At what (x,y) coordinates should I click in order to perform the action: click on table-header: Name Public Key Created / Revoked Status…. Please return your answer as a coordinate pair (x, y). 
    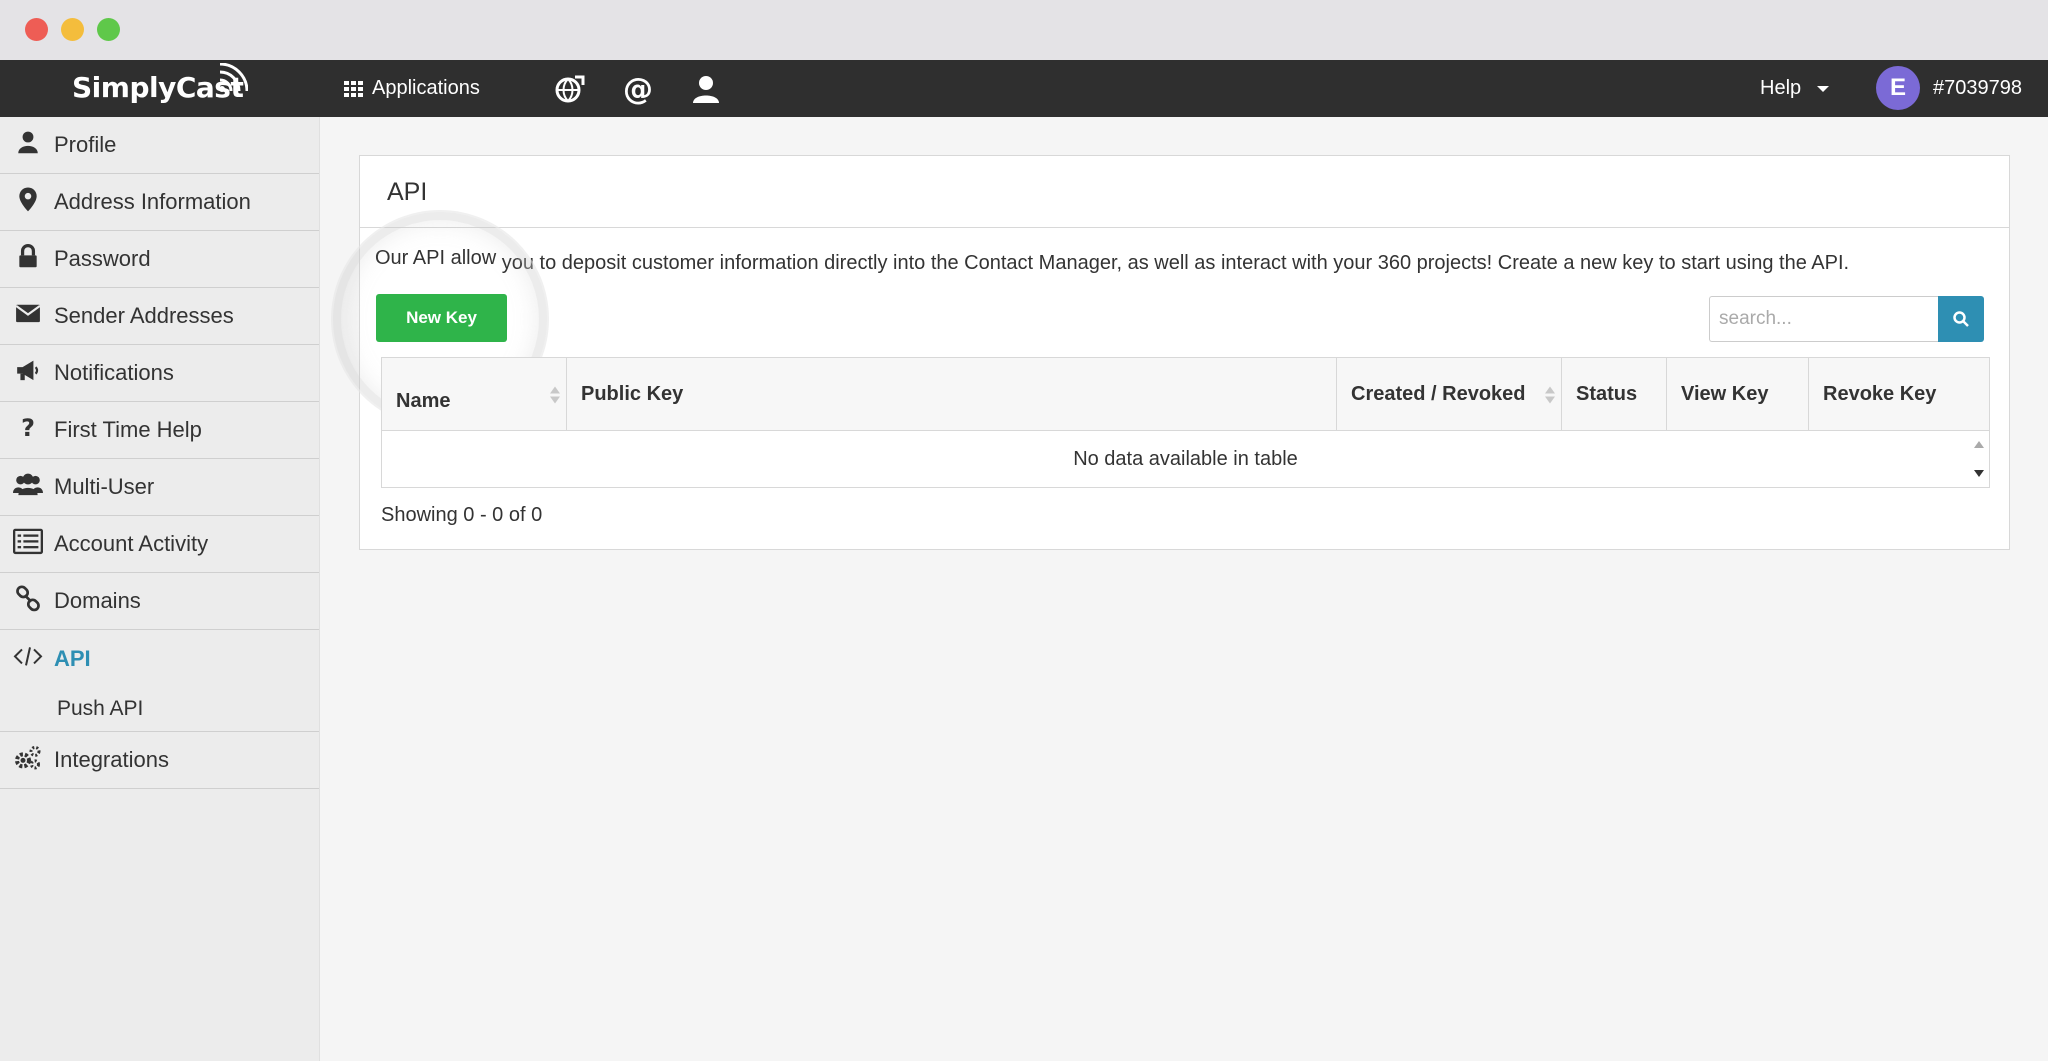
    Looking at the image, I should click on (1185, 394).